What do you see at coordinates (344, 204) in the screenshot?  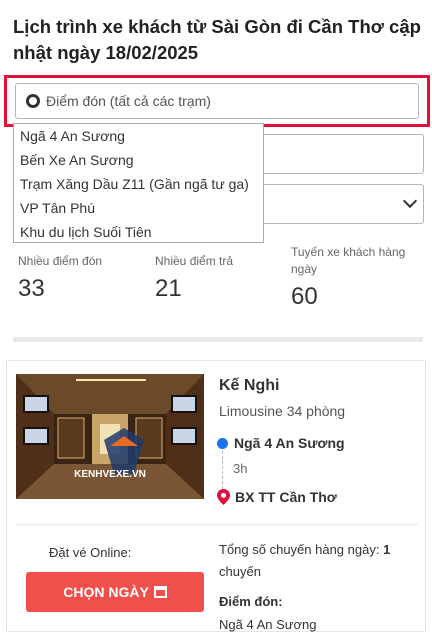 I see `time-select` at bounding box center [344, 204].